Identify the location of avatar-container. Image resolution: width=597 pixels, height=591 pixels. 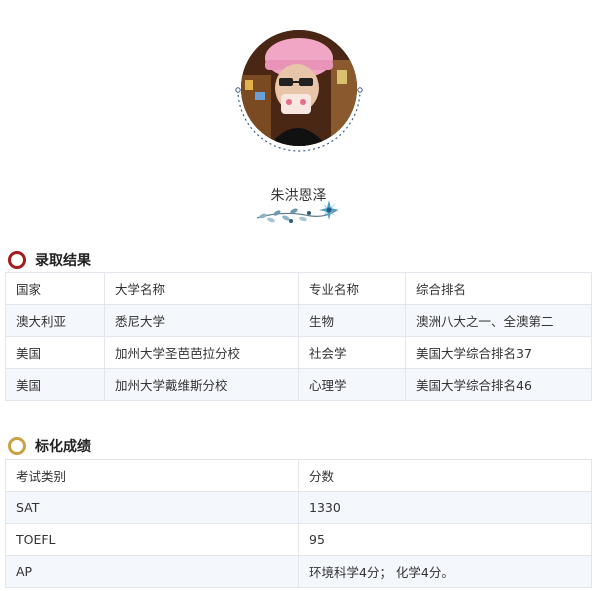
(299, 91).